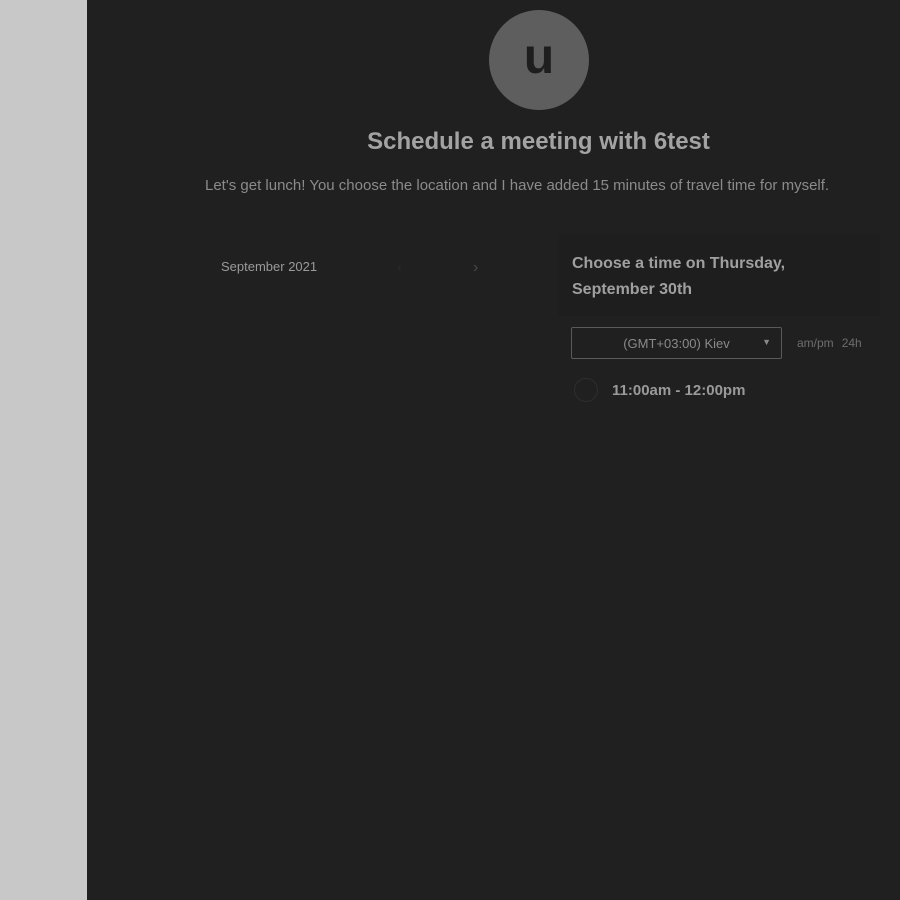 This screenshot has height=900, width=900. I want to click on time-slot: 11:00am - 12:00pm, so click(659, 390).